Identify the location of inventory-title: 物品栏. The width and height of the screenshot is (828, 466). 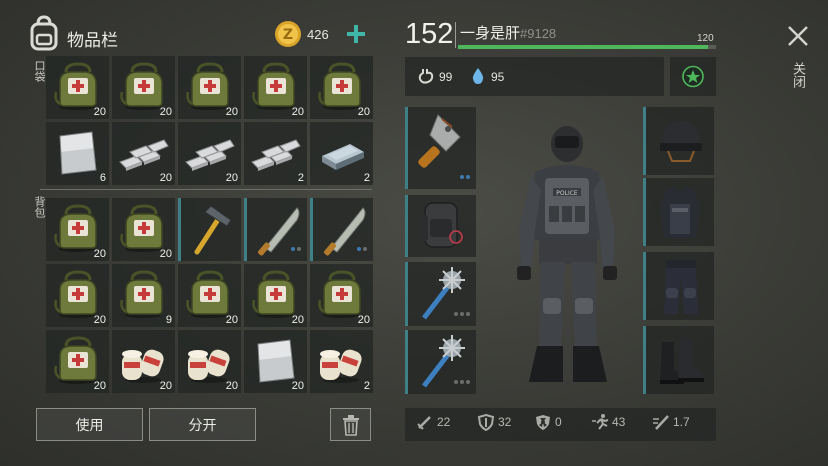
(92, 41).